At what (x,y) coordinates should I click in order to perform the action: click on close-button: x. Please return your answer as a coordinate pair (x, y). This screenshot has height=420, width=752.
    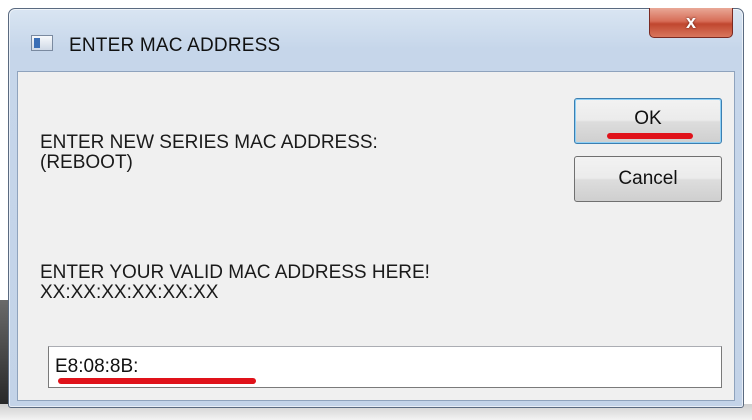
    Looking at the image, I should click on (691, 23).